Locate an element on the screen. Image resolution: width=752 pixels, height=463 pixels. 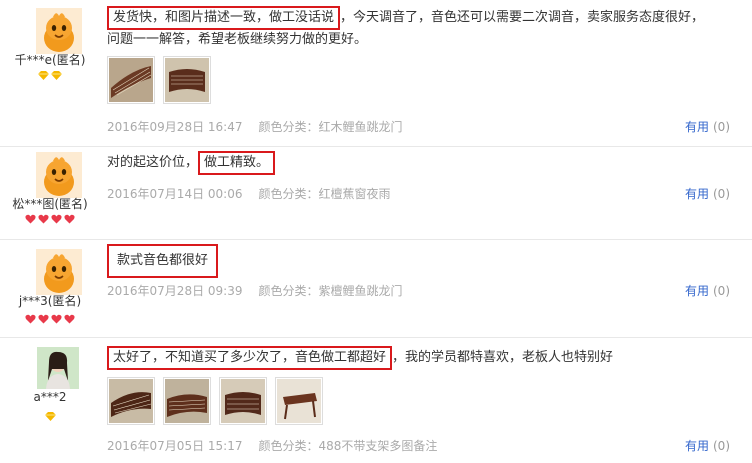
user-photo-avatar-icon is located at coordinates (58, 368).